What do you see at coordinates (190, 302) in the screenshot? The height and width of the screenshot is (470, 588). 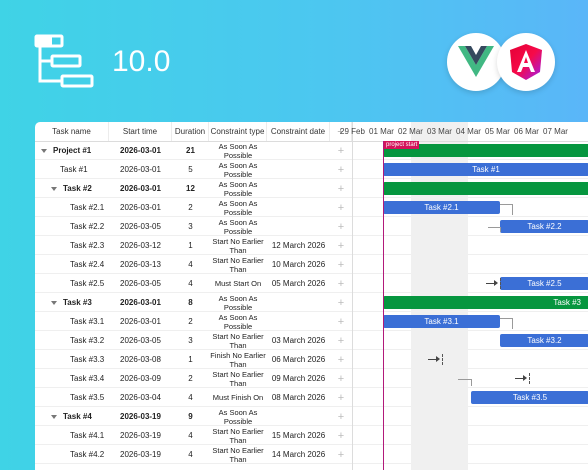 I see `duration-cell: 8` at bounding box center [190, 302].